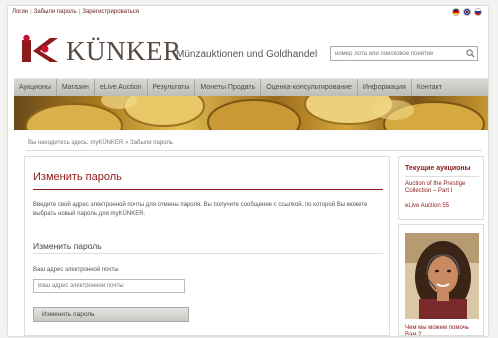 This screenshot has height=338, width=498. Describe the element at coordinates (470, 53) in the screenshot. I see `search-icon` at that location.